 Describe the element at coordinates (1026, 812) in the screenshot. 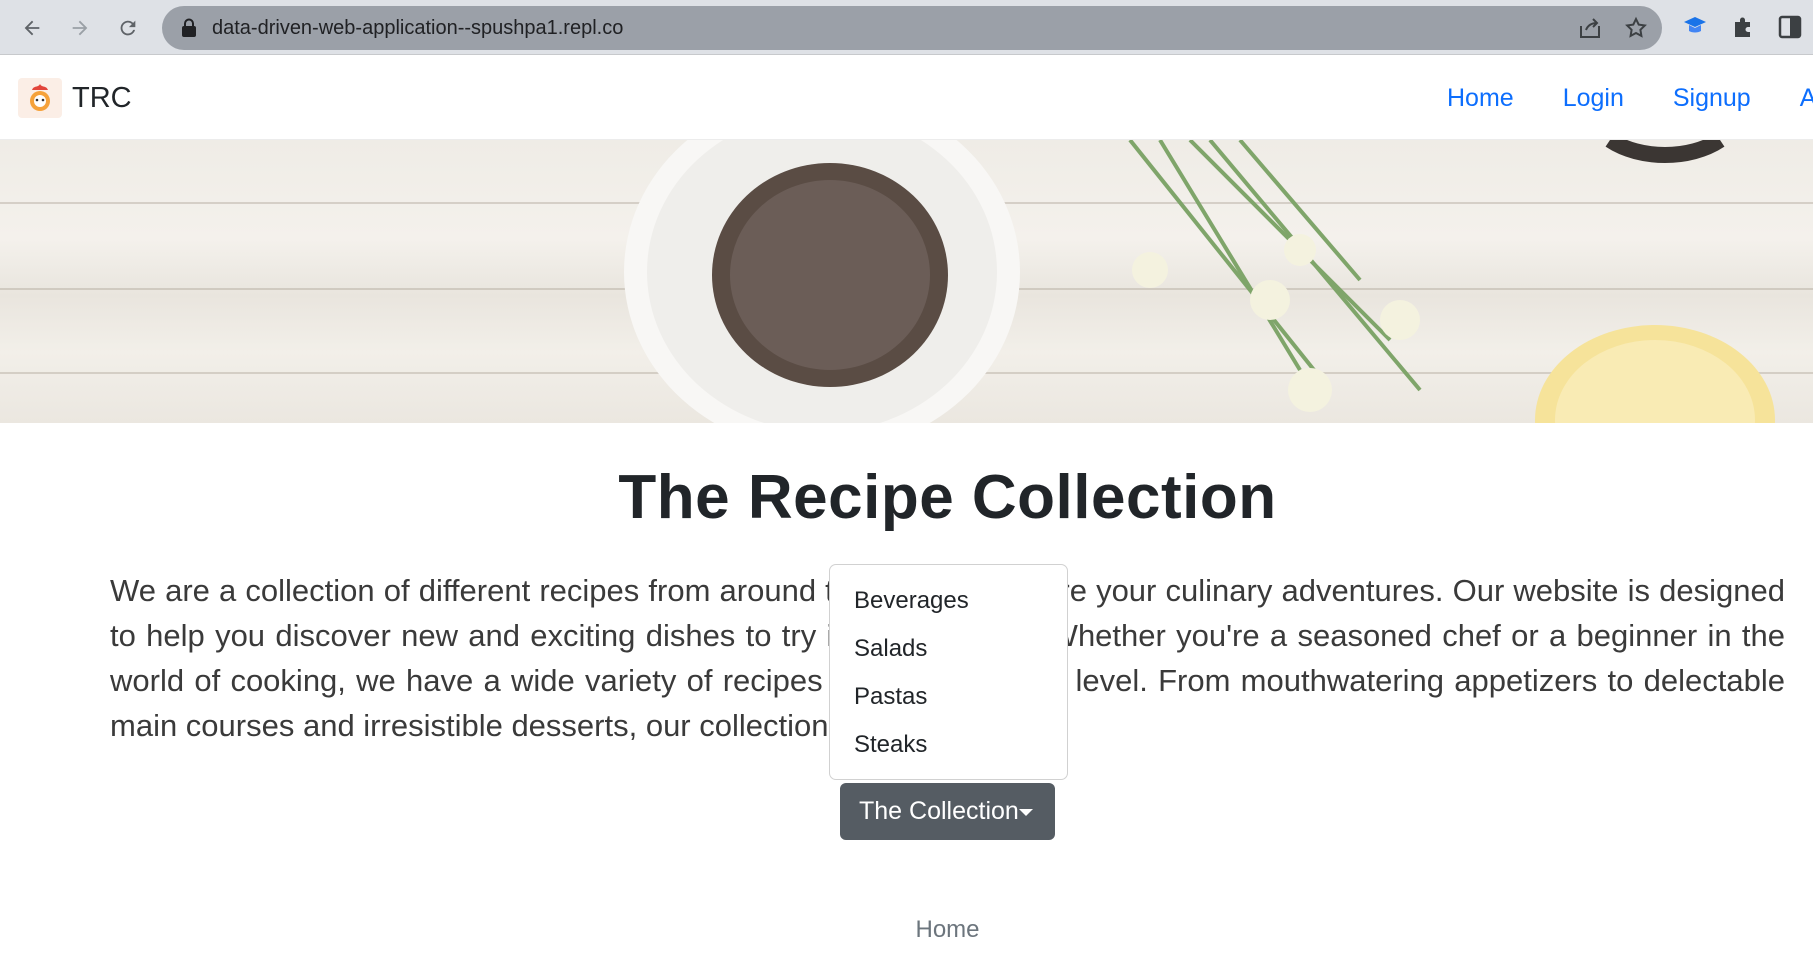

I see `caret-down-icon` at that location.